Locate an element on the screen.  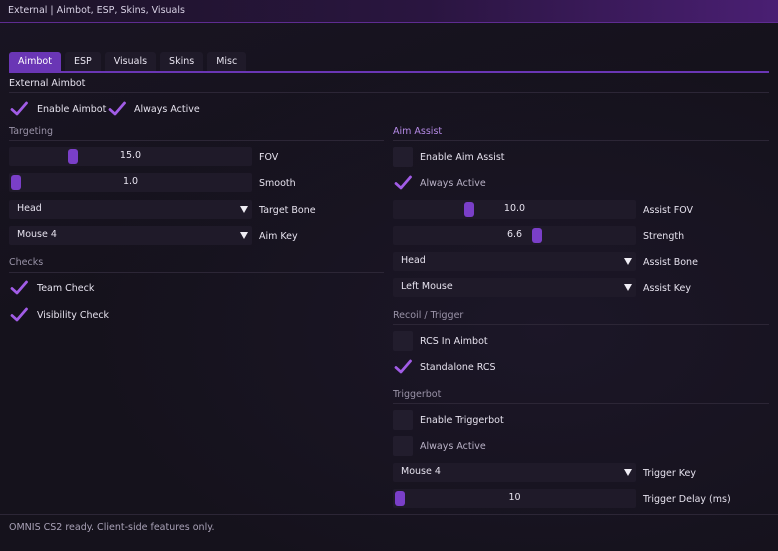
tab-skins: Skins is located at coordinates (182, 61).